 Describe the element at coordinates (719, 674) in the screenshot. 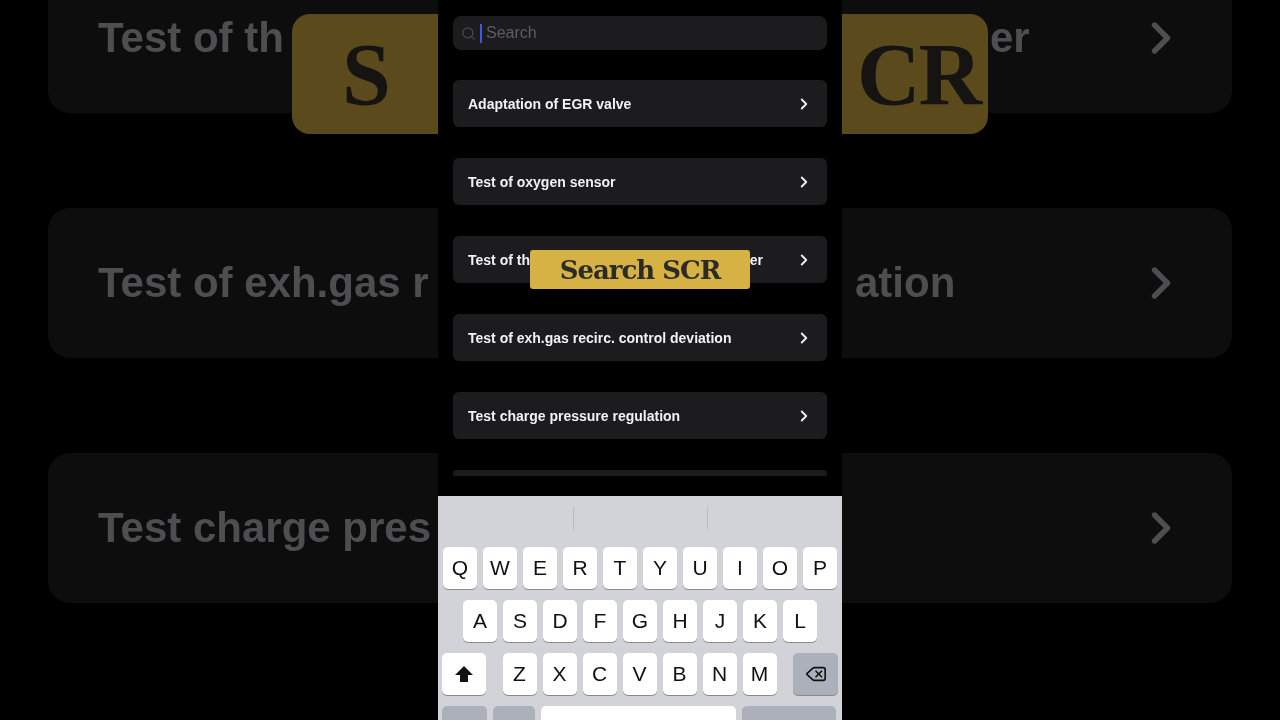

I see `key: N` at that location.